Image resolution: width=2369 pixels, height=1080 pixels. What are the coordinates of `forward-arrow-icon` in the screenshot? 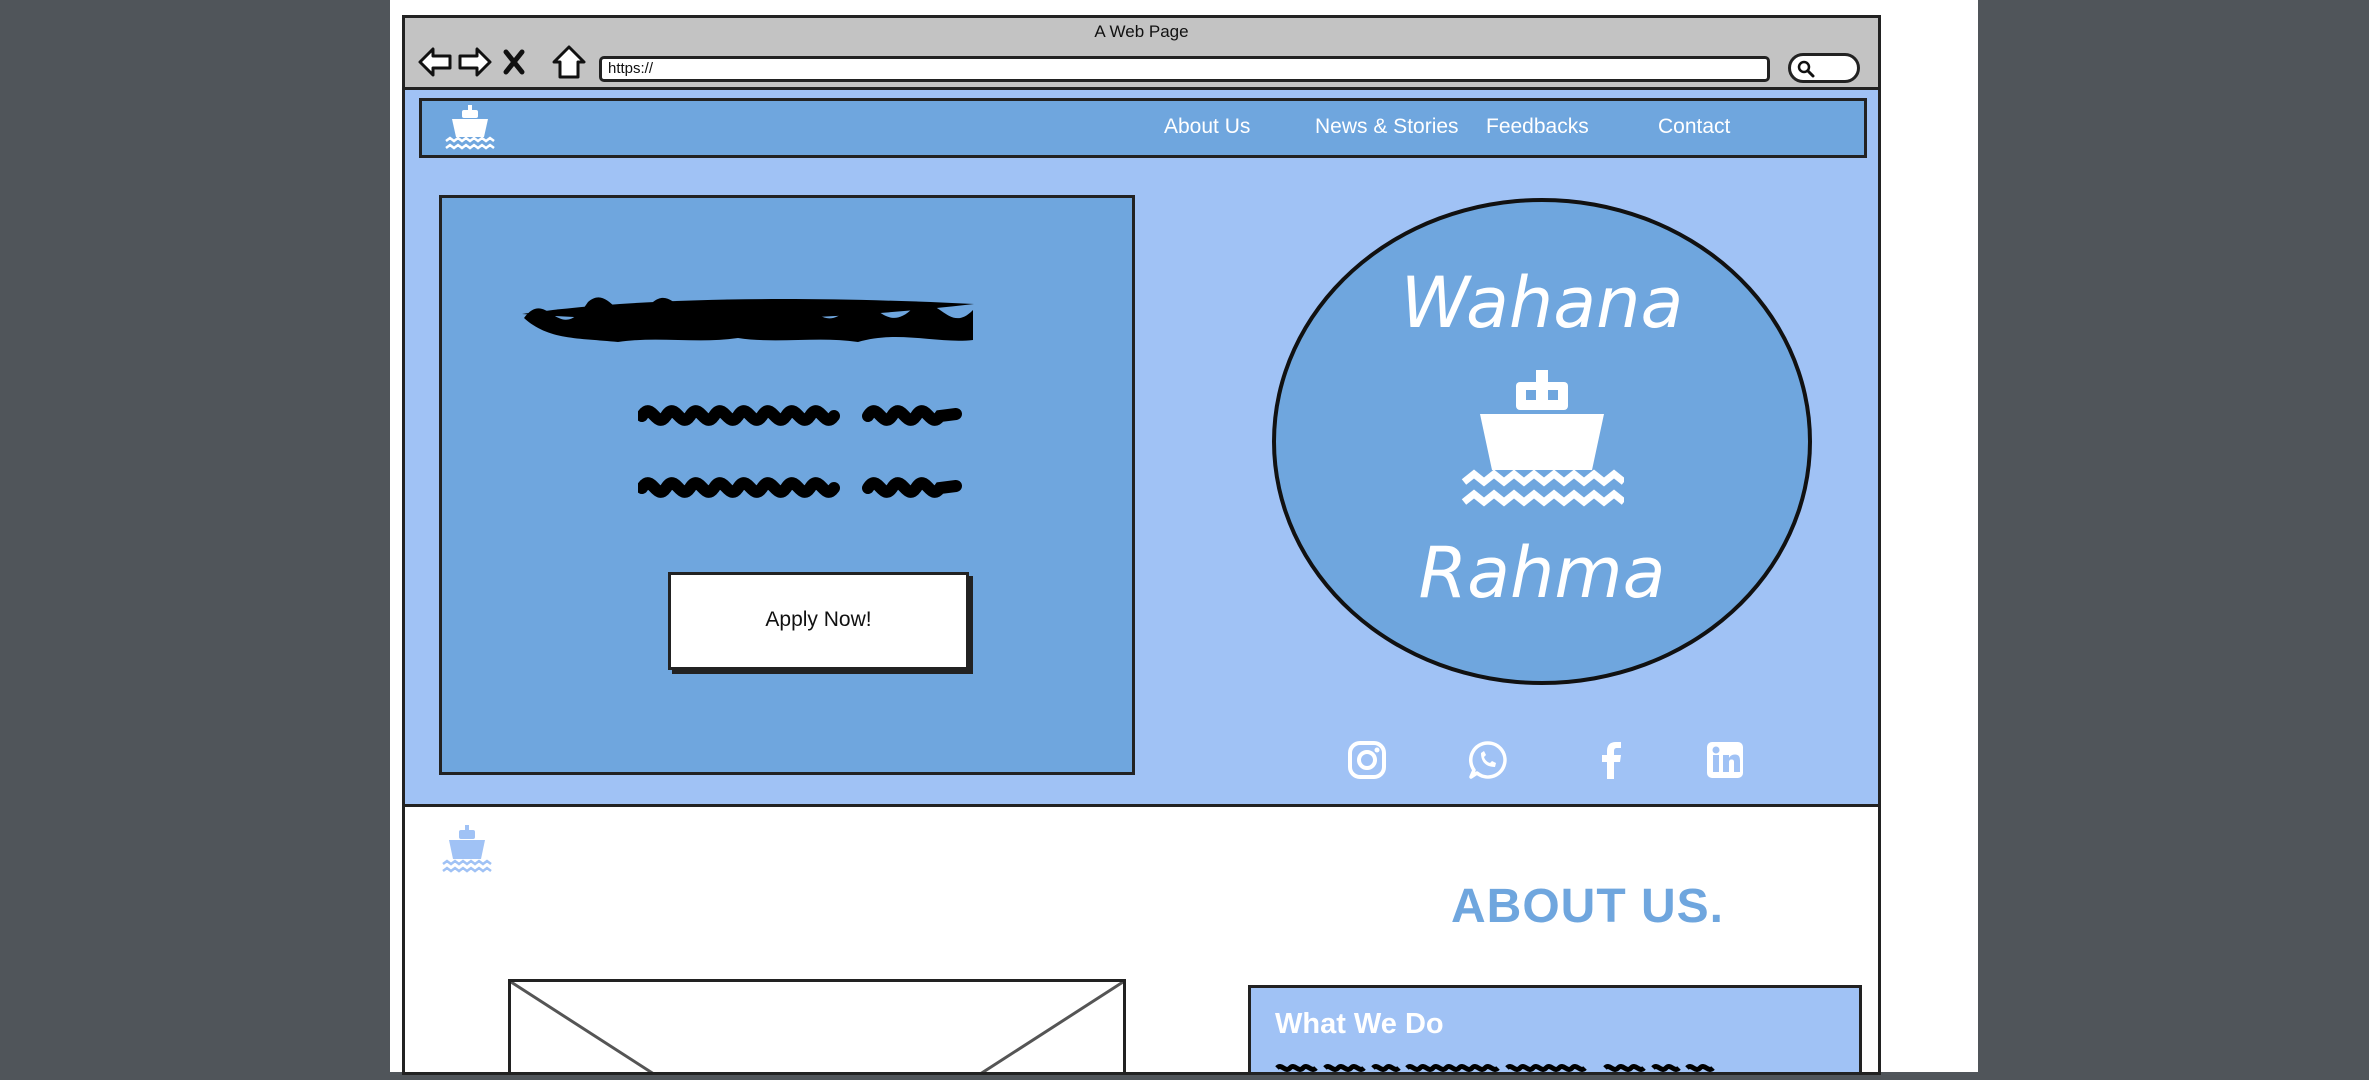 It's located at (475, 62).